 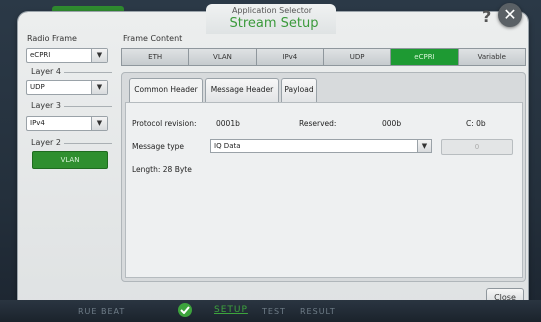 I want to click on length-label: Length: 28 Byte, so click(x=162, y=169).